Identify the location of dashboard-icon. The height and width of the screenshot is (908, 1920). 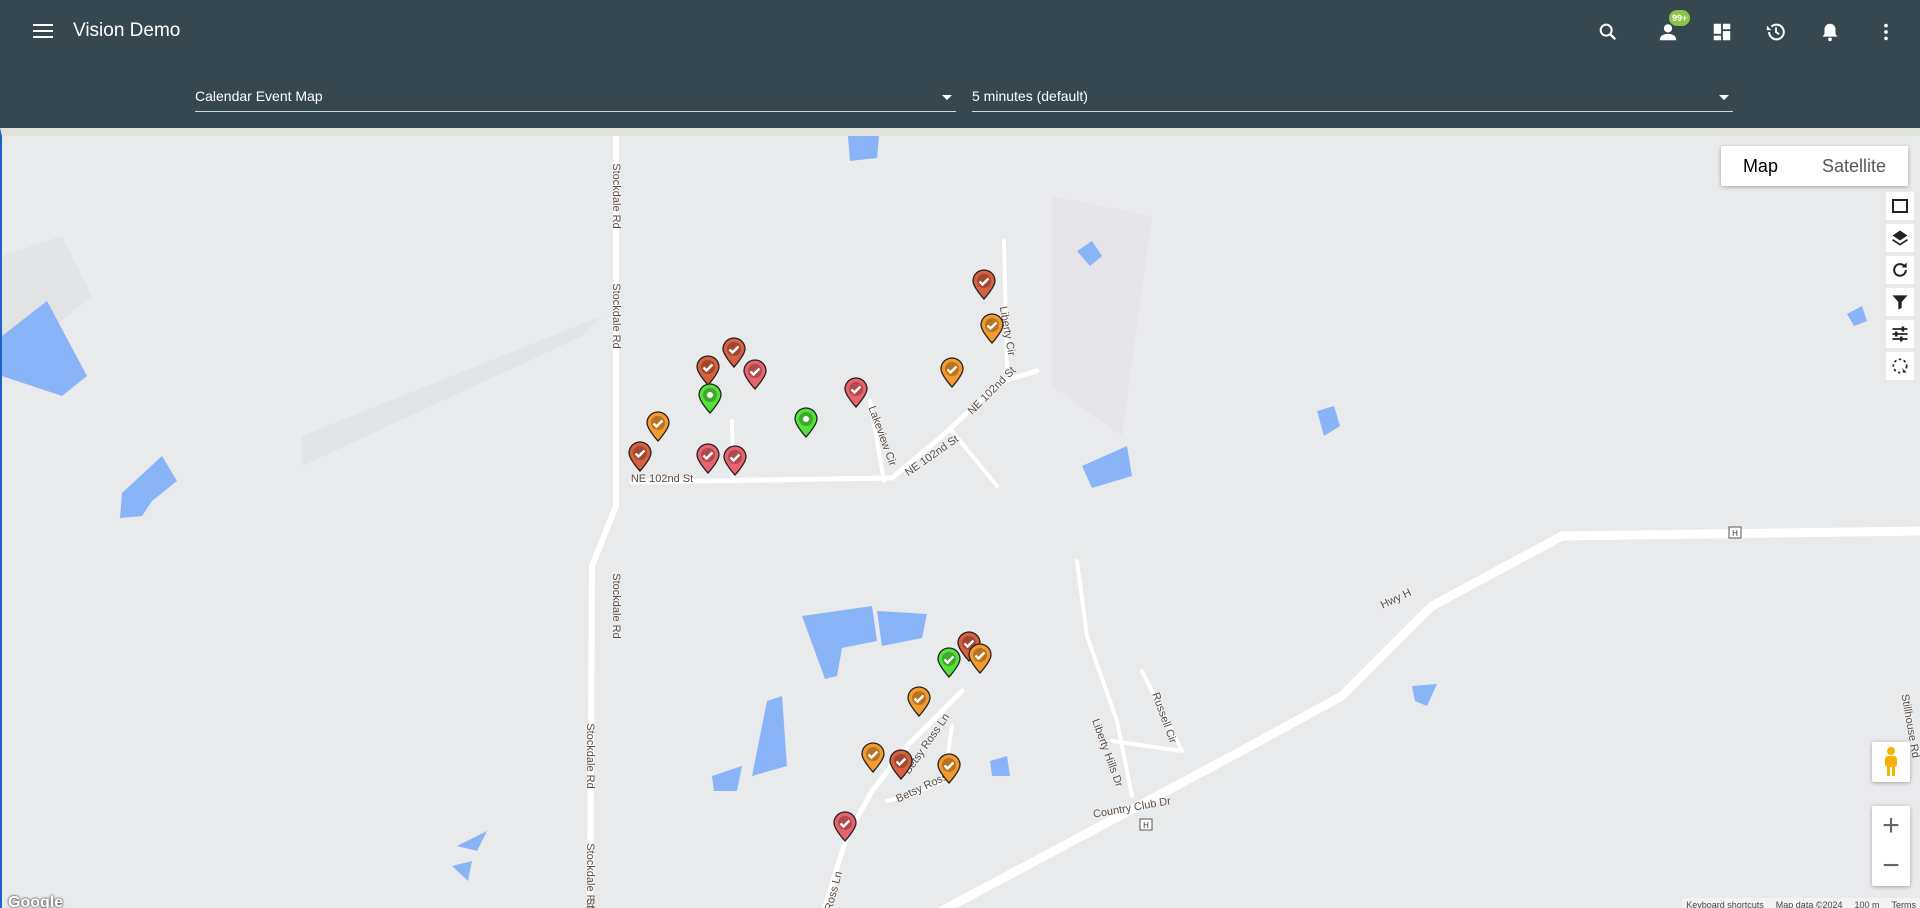
(1722, 32).